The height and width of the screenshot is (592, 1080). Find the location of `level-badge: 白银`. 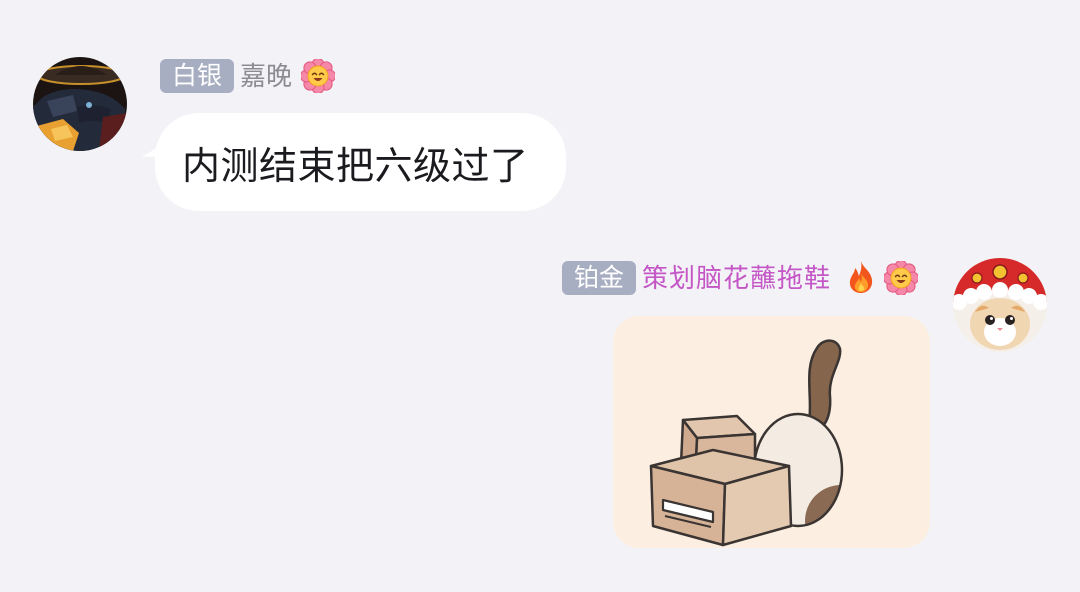

level-badge: 白银 is located at coordinates (197, 76).